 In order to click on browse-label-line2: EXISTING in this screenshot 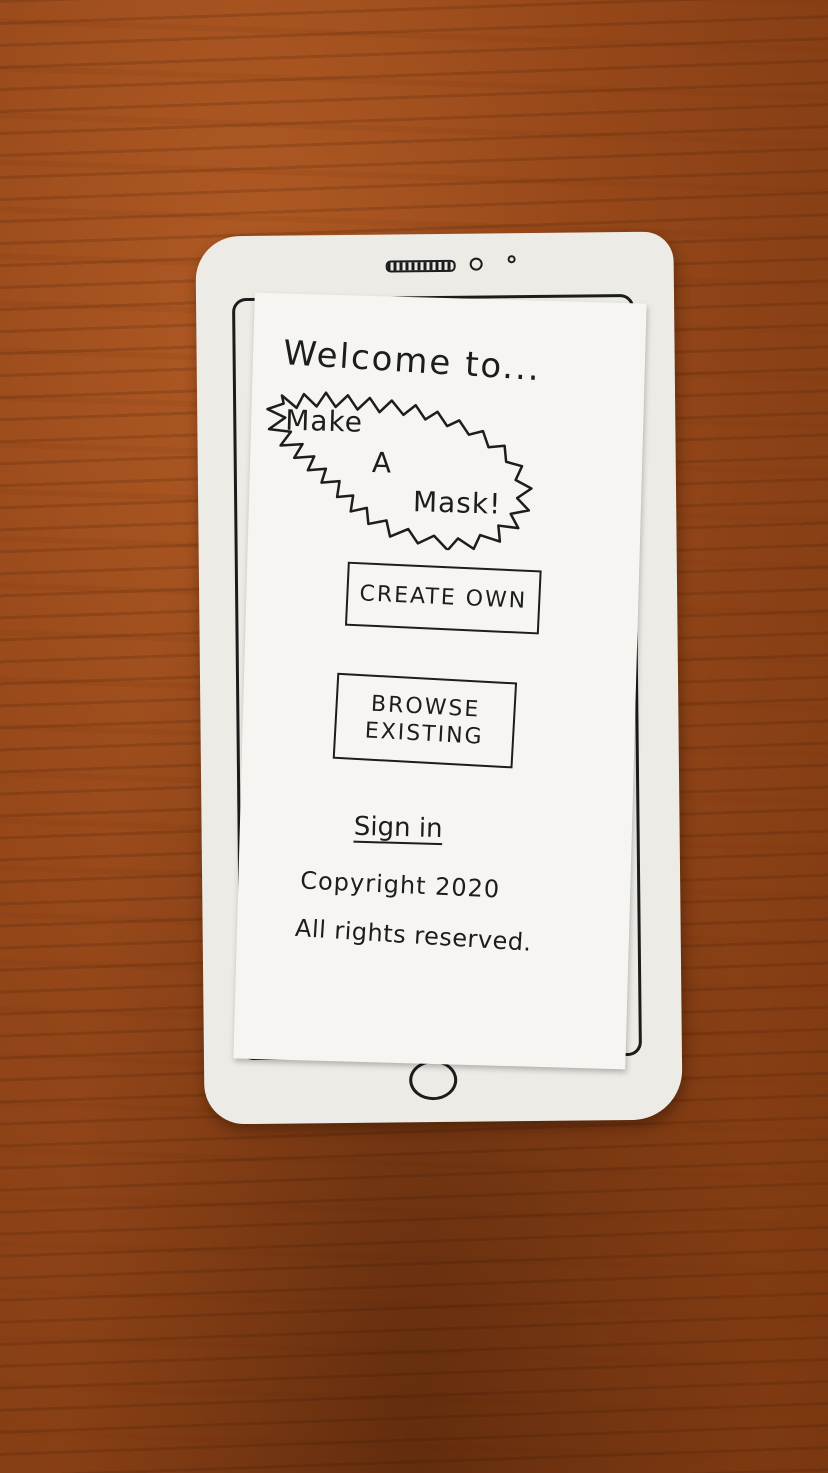, I will do `click(424, 734)`.